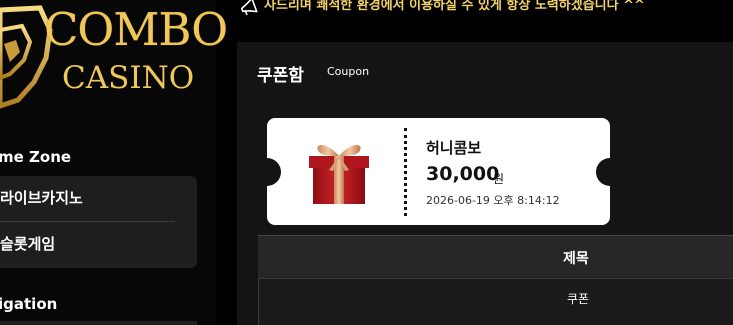 The height and width of the screenshot is (325, 733). What do you see at coordinates (29, 304) in the screenshot?
I see `navigation-heading: igation` at bounding box center [29, 304].